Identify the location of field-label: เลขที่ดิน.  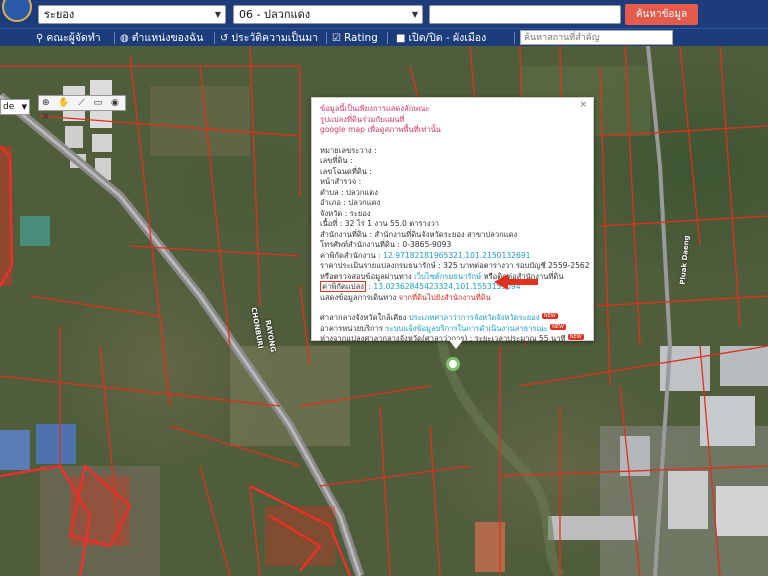
(334, 160).